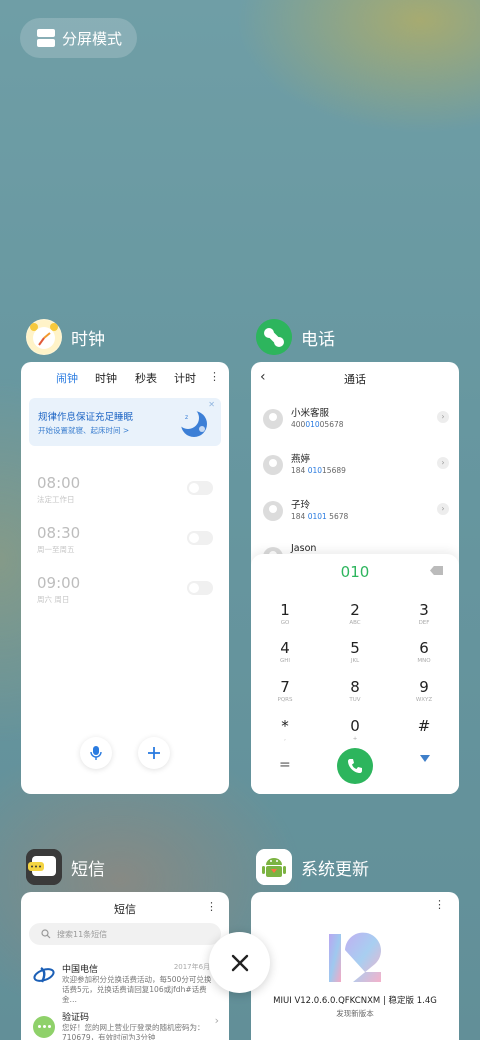 The height and width of the screenshot is (1040, 480). I want to click on contact-name: 燕婷, so click(301, 459).